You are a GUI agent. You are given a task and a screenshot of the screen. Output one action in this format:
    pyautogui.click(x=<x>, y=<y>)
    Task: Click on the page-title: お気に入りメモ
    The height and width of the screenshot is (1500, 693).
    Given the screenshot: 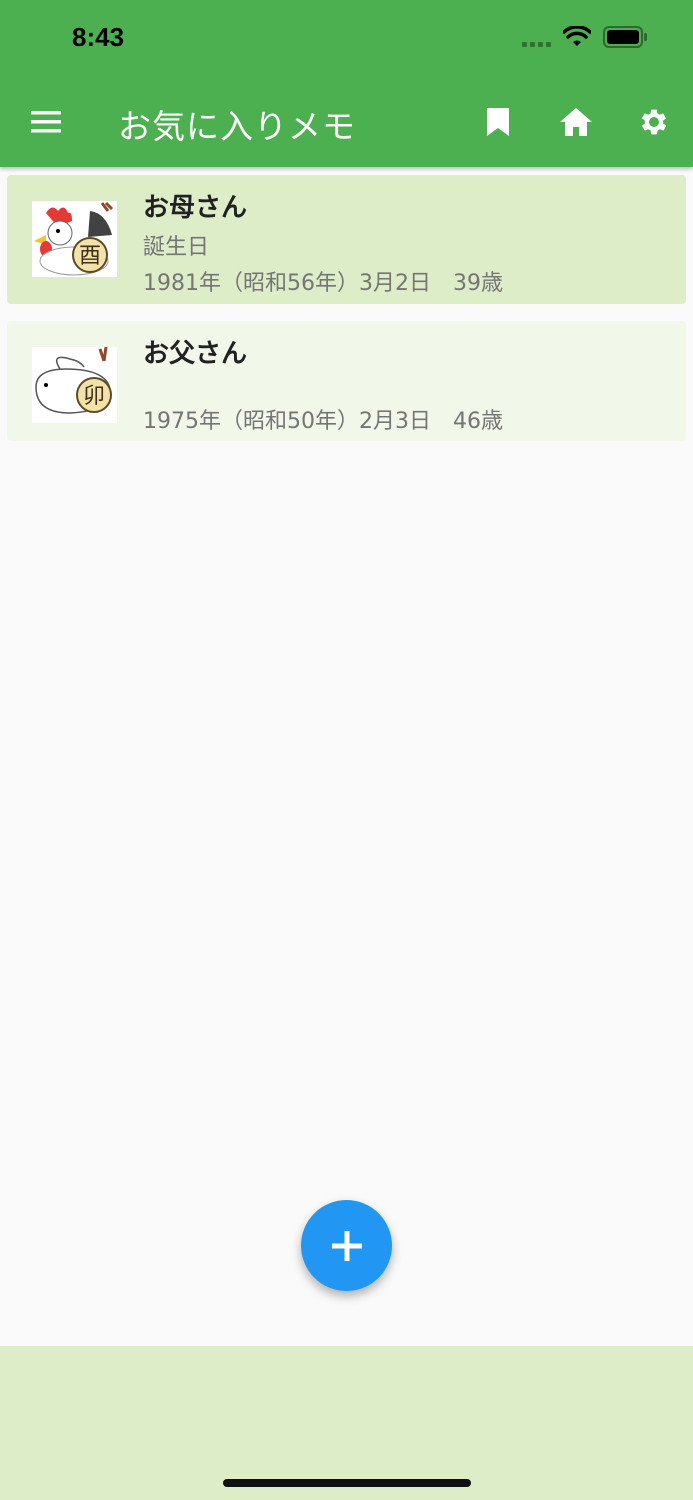 What is the action you would take?
    pyautogui.click(x=237, y=126)
    